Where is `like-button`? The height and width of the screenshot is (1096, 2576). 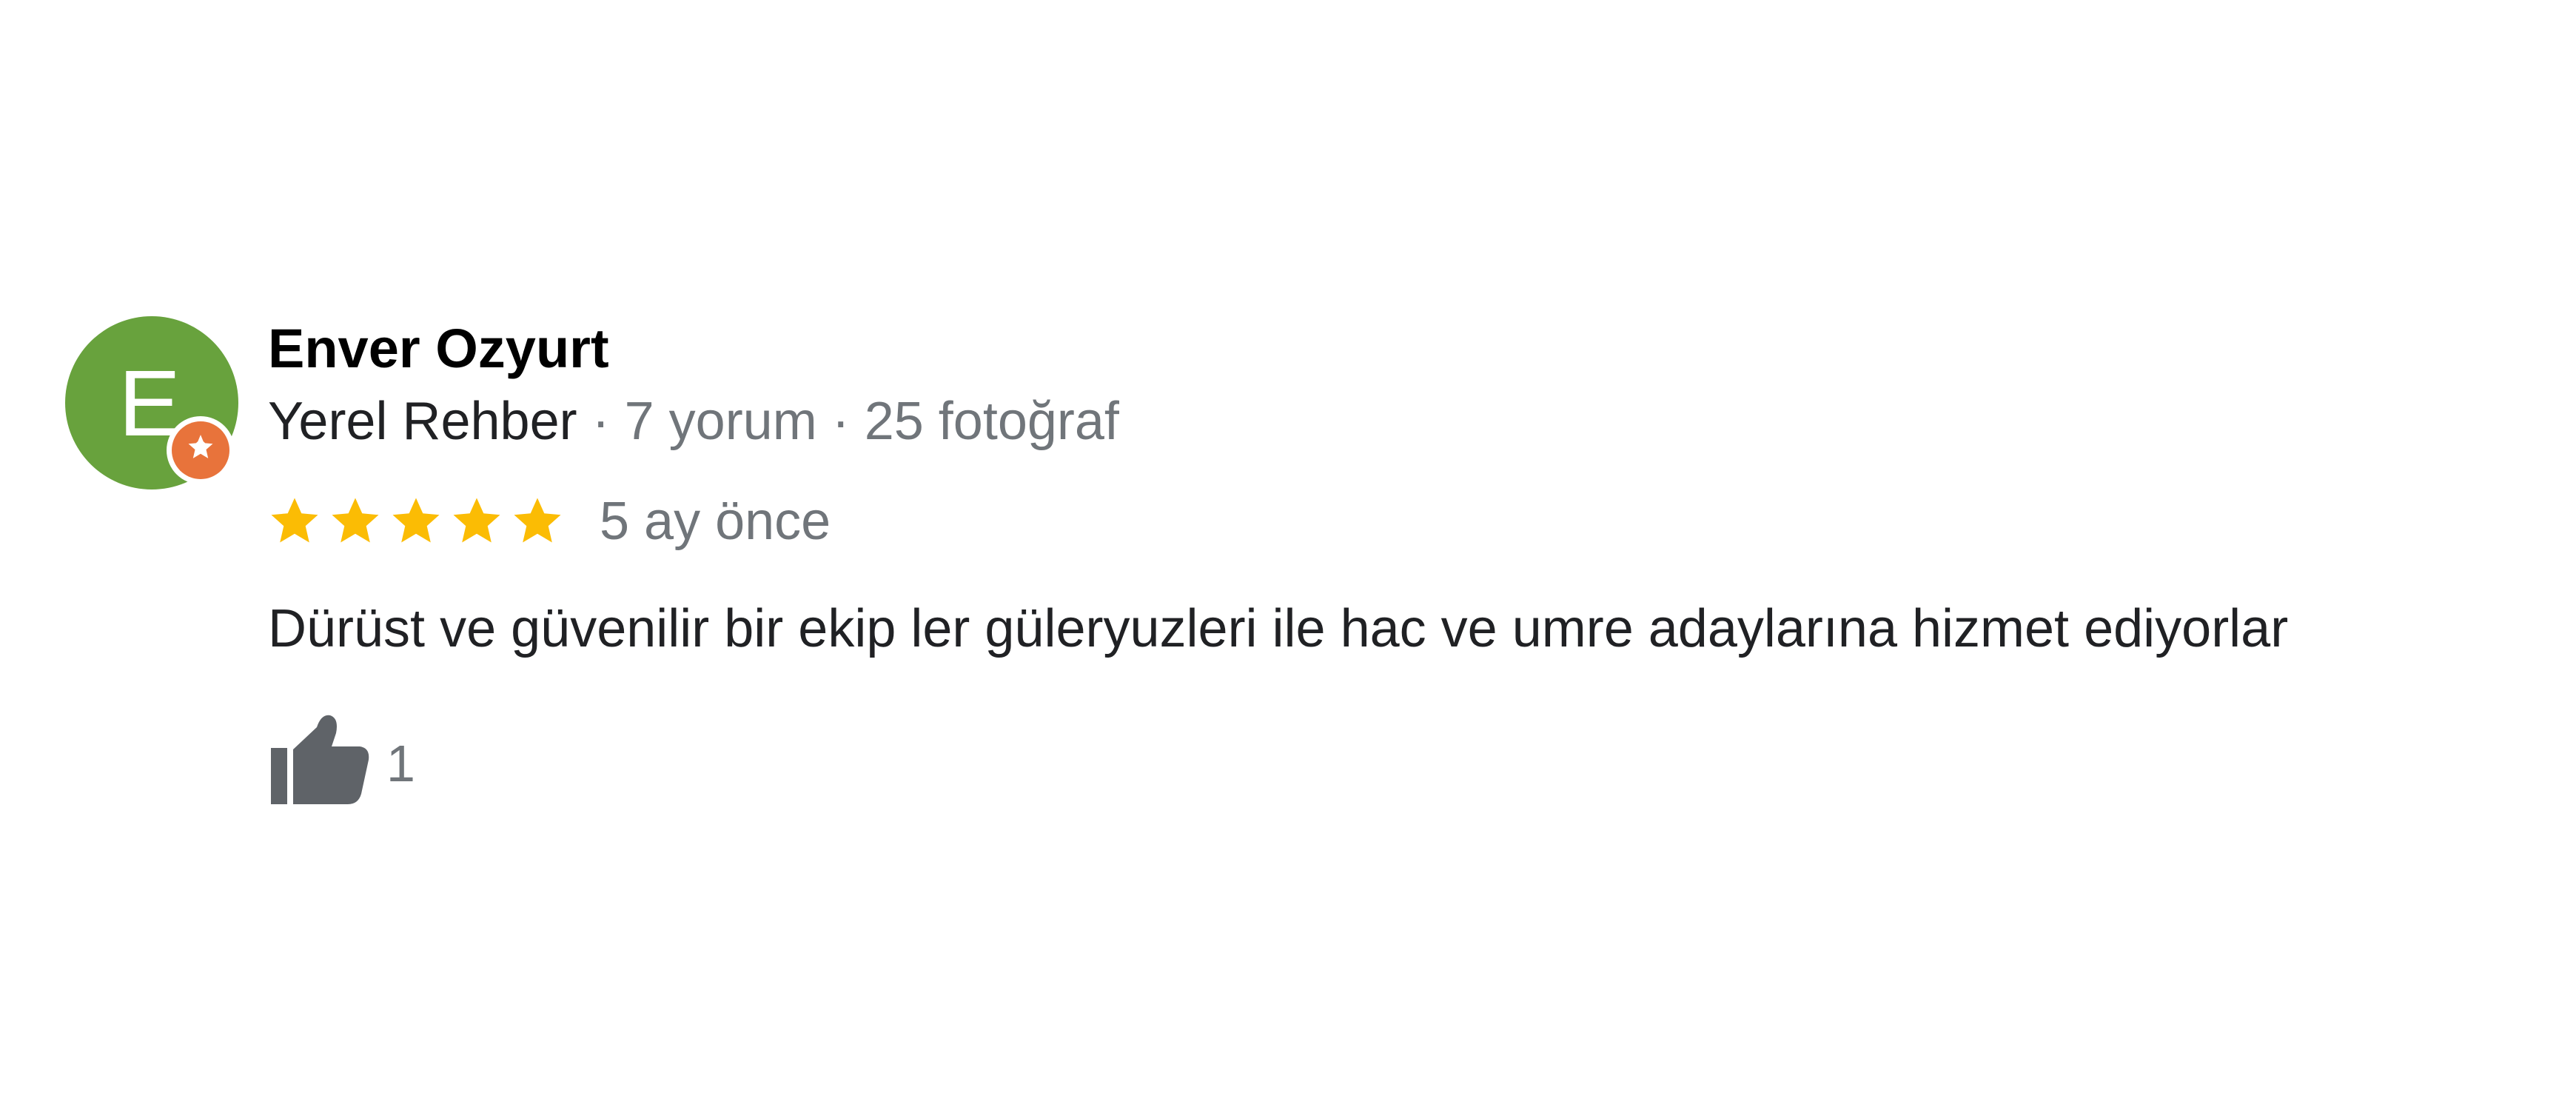
like-button is located at coordinates (320, 759).